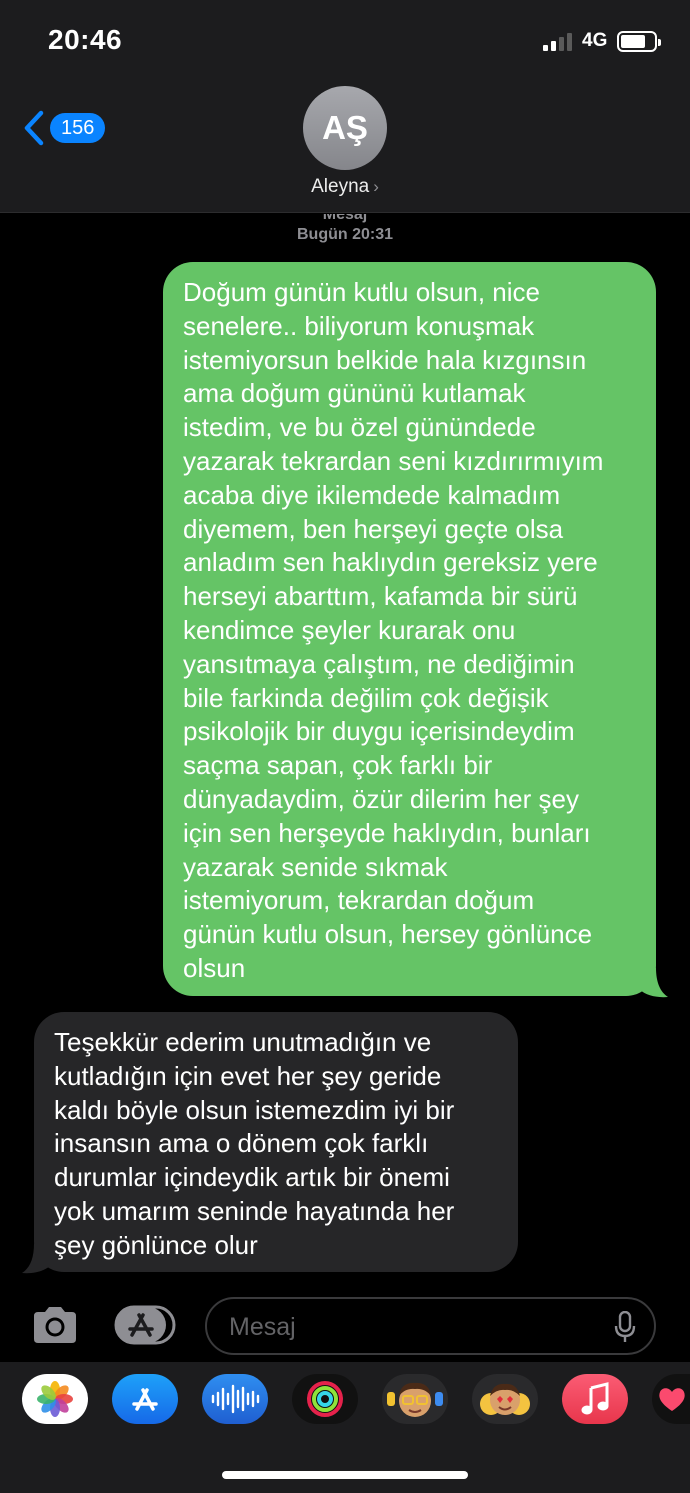  Describe the element at coordinates (559, 42) in the screenshot. I see `cellular-signal-icon` at that location.